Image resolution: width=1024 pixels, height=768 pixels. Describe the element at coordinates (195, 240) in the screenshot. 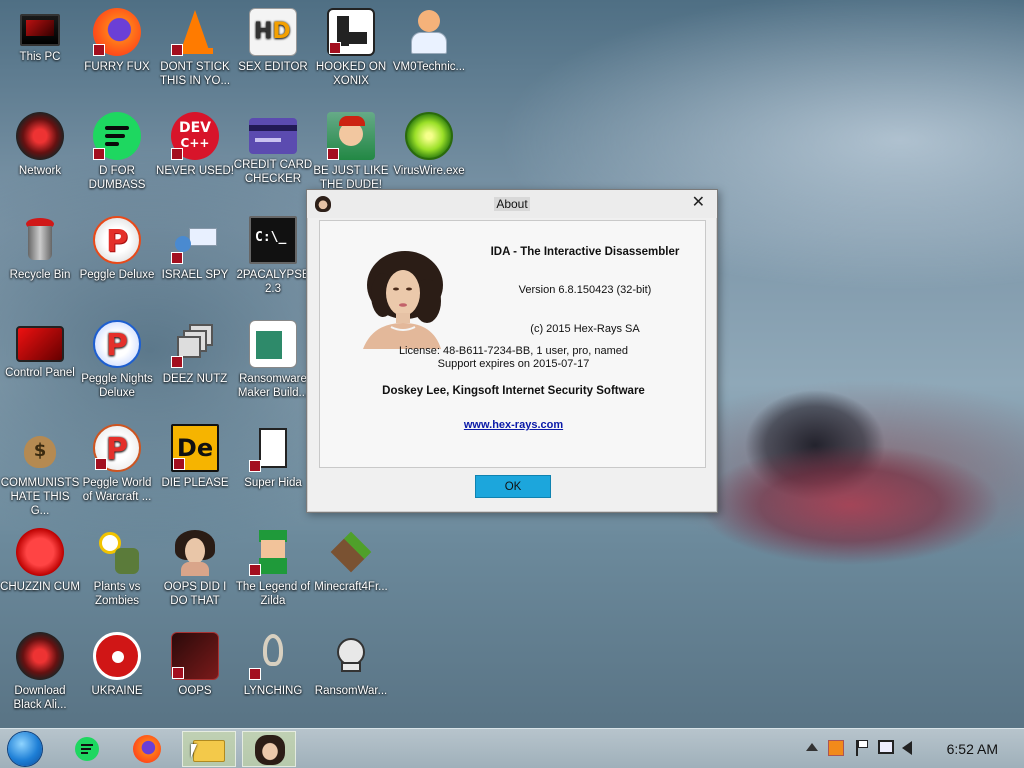

I see `spy-icon` at that location.